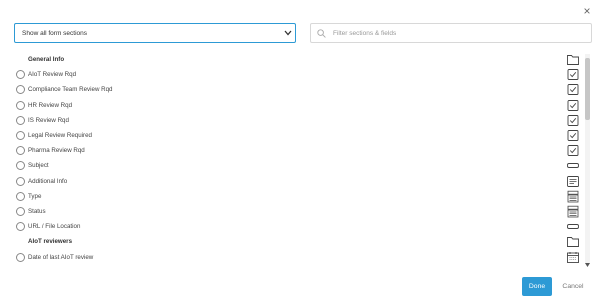 This screenshot has height=304, width=600. What do you see at coordinates (291, 181) in the screenshot?
I see `field-row: Additional Info` at bounding box center [291, 181].